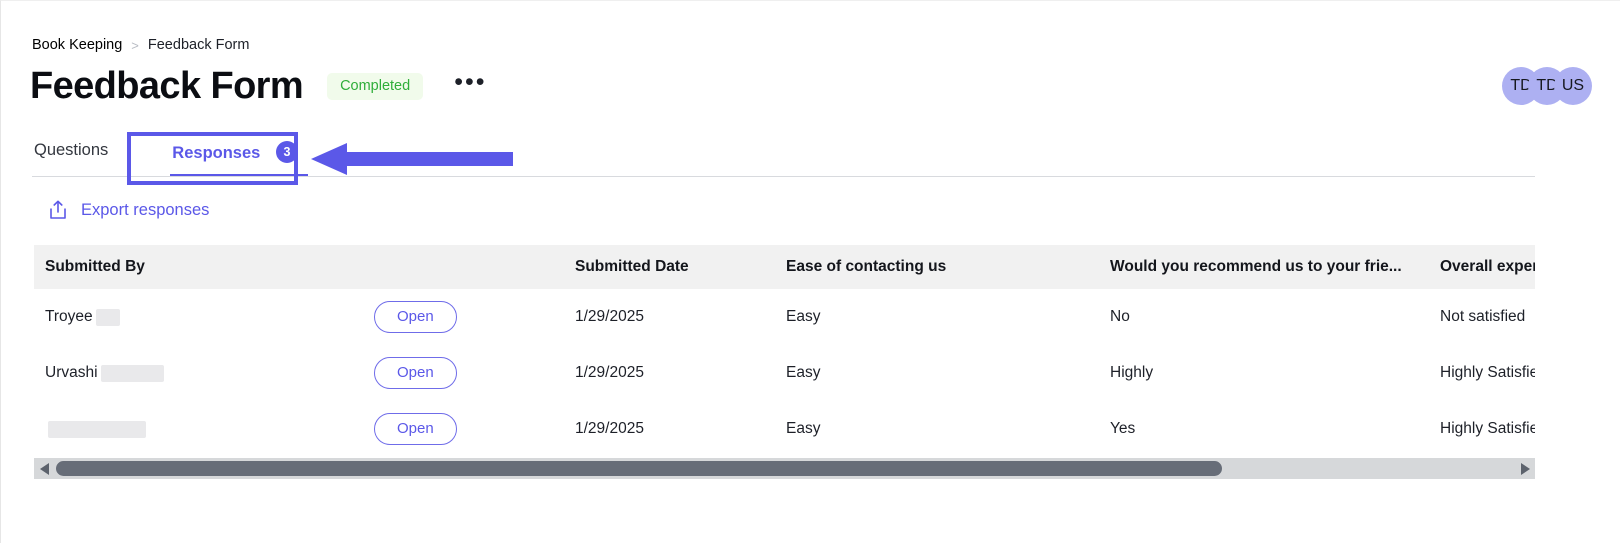  I want to click on scrollbar-track, so click(784, 468).